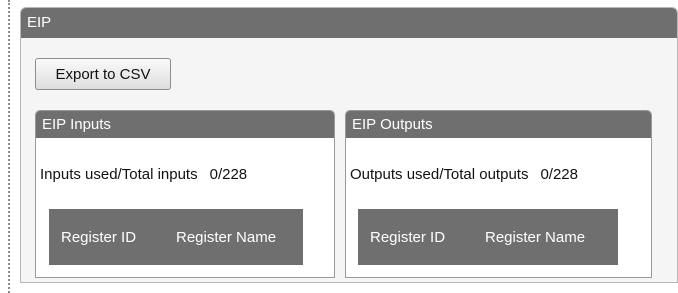 This screenshot has width=678, height=293. I want to click on inputs-usage-label: Inputs used/Total inputs, so click(119, 174).